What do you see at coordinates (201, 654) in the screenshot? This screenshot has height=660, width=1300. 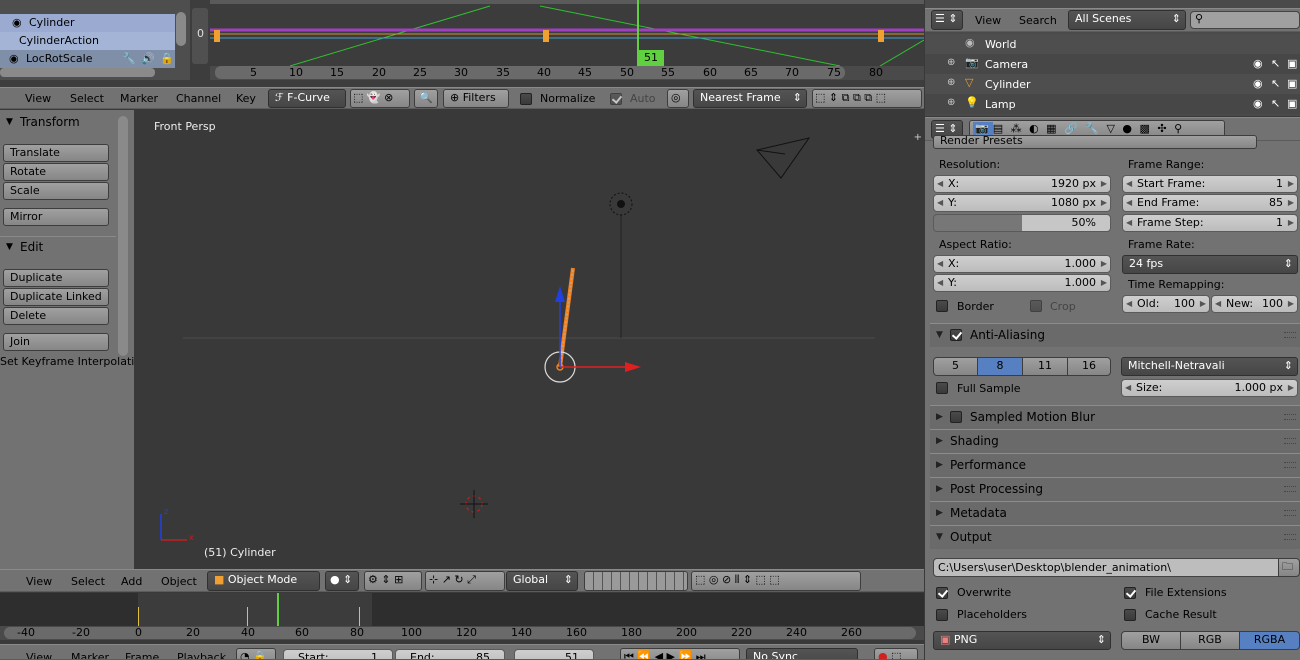 I see `menu-playback: Playback` at bounding box center [201, 654].